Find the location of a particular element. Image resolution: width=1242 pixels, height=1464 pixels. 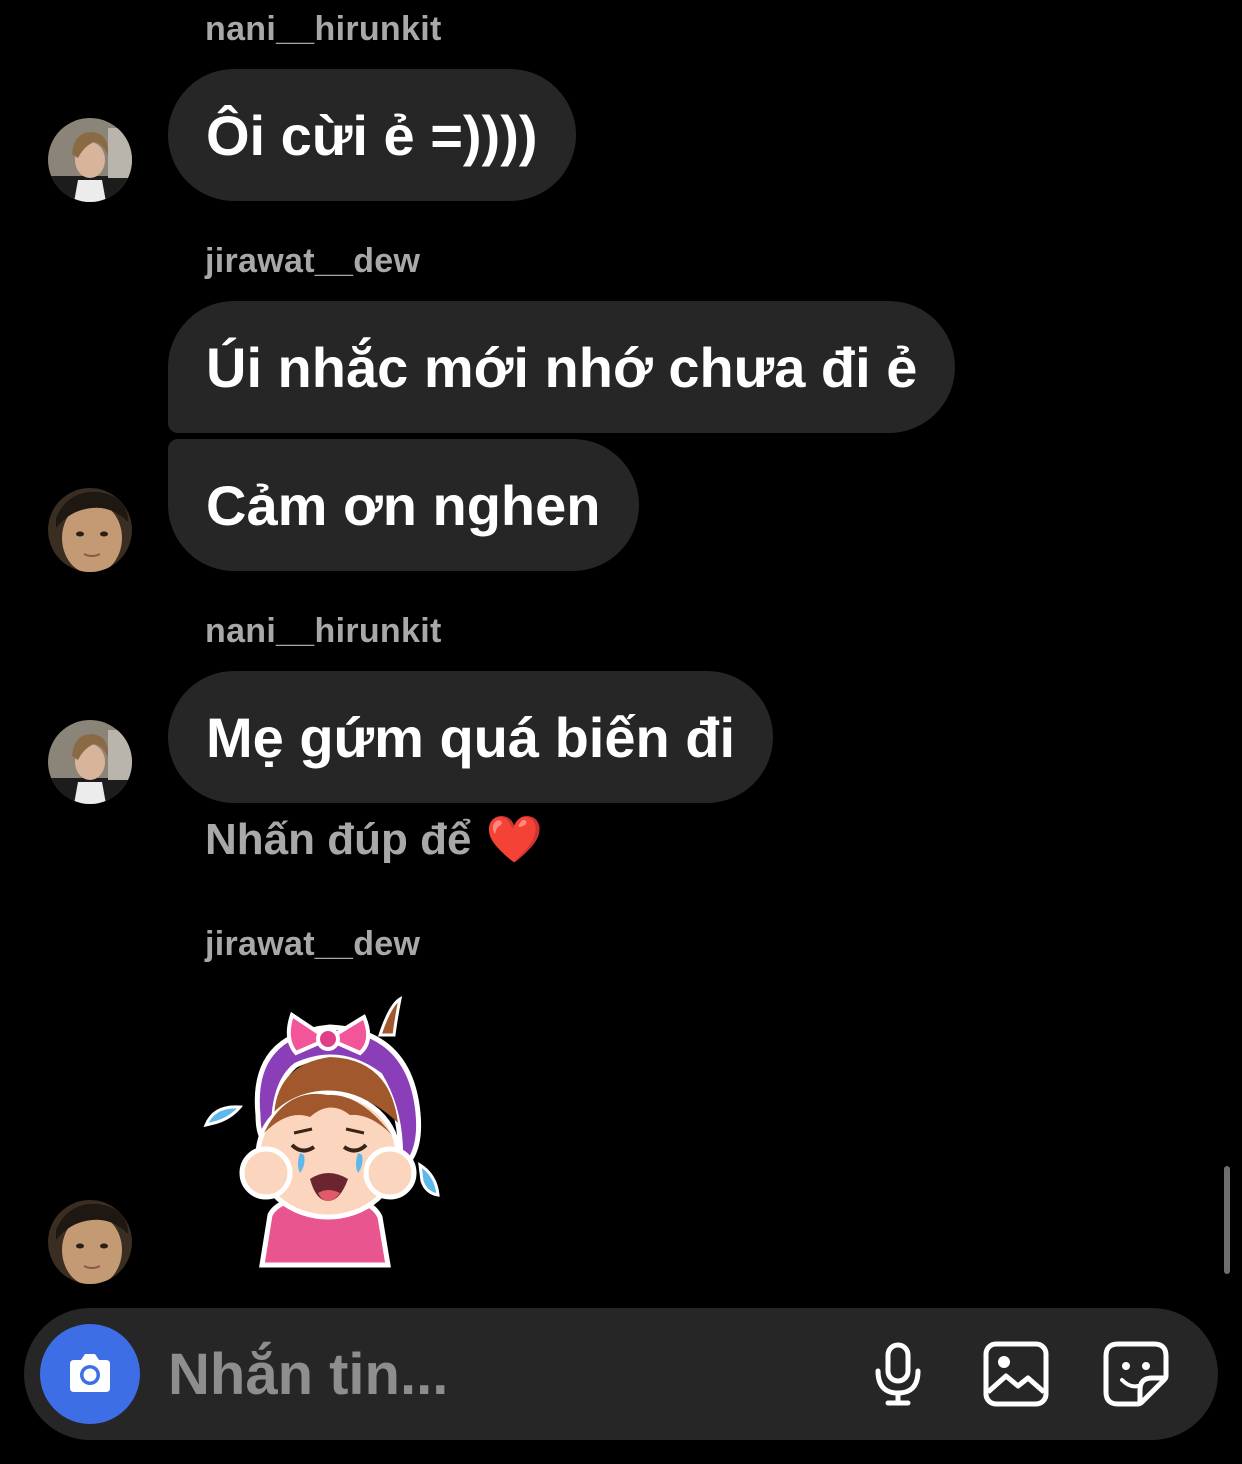

heart-icon: ❤️ is located at coordinates (514, 839).